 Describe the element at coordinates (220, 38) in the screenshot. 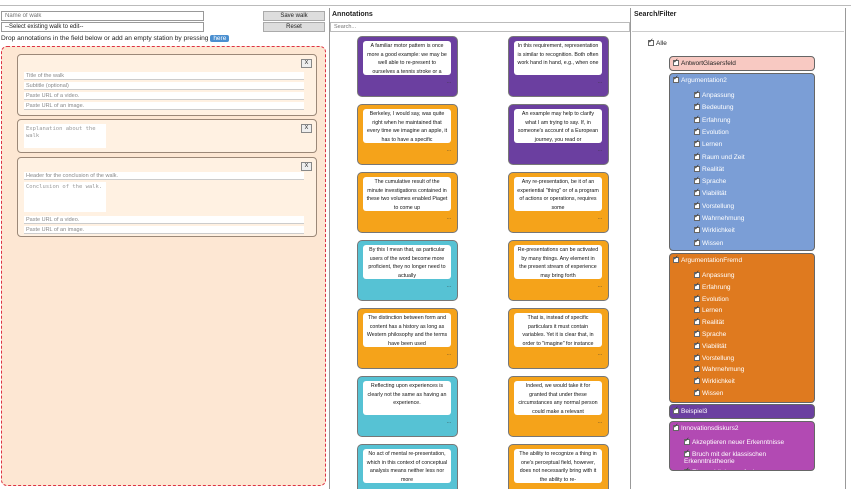

I see `add-station-button: here` at that location.